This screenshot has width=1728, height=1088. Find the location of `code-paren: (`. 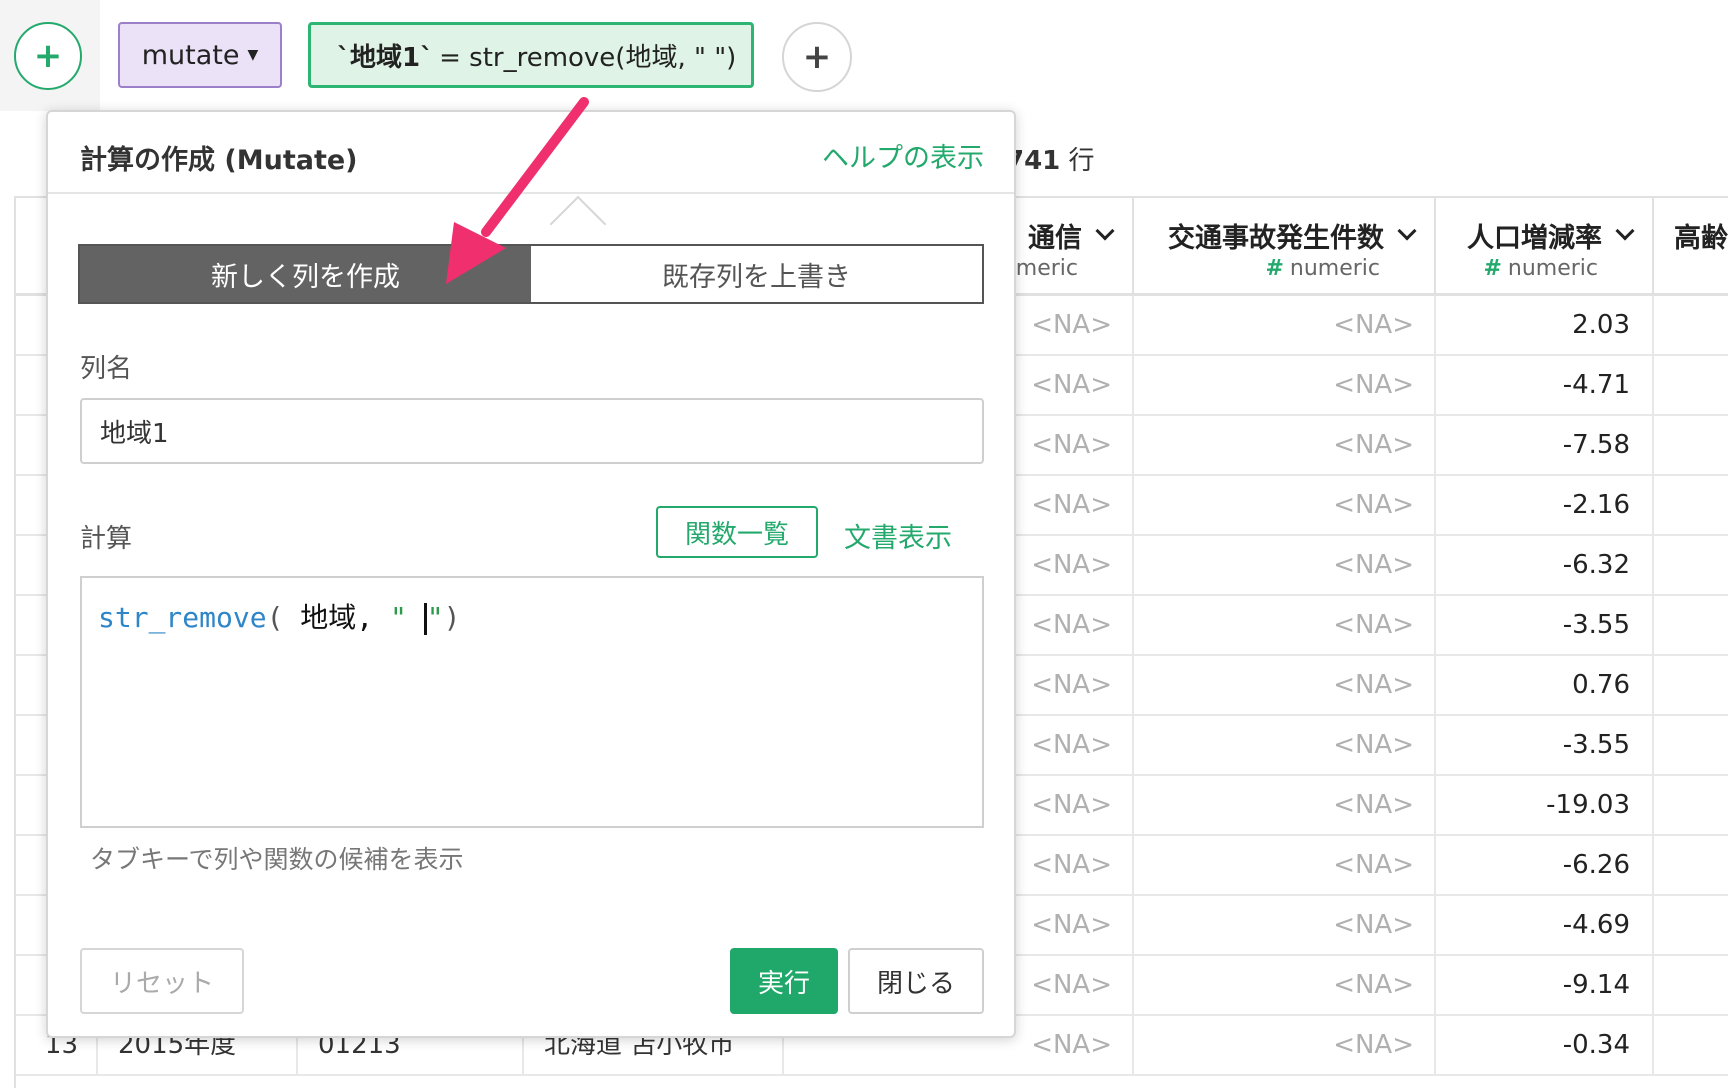

code-paren: ( is located at coordinates (275, 617).